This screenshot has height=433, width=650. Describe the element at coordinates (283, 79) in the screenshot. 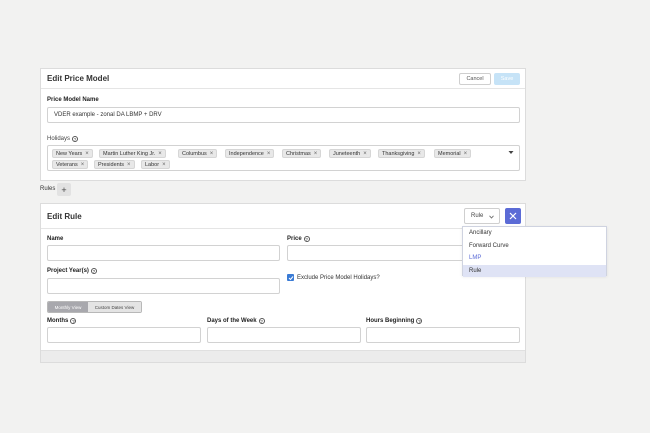

I see `price-model-header: Edit Price Model Cancel Save` at that location.